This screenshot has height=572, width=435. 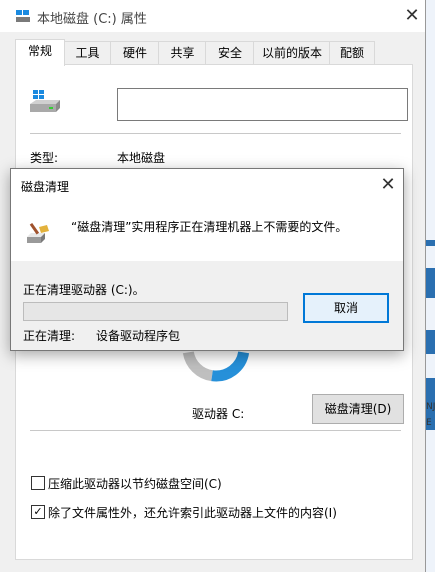 I want to click on local-disk-icon, so click(x=45, y=101).